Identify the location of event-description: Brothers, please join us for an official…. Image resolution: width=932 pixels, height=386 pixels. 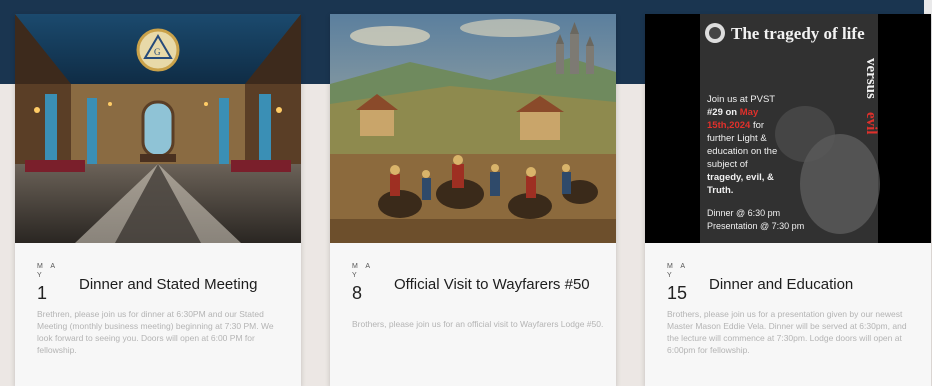
(478, 324).